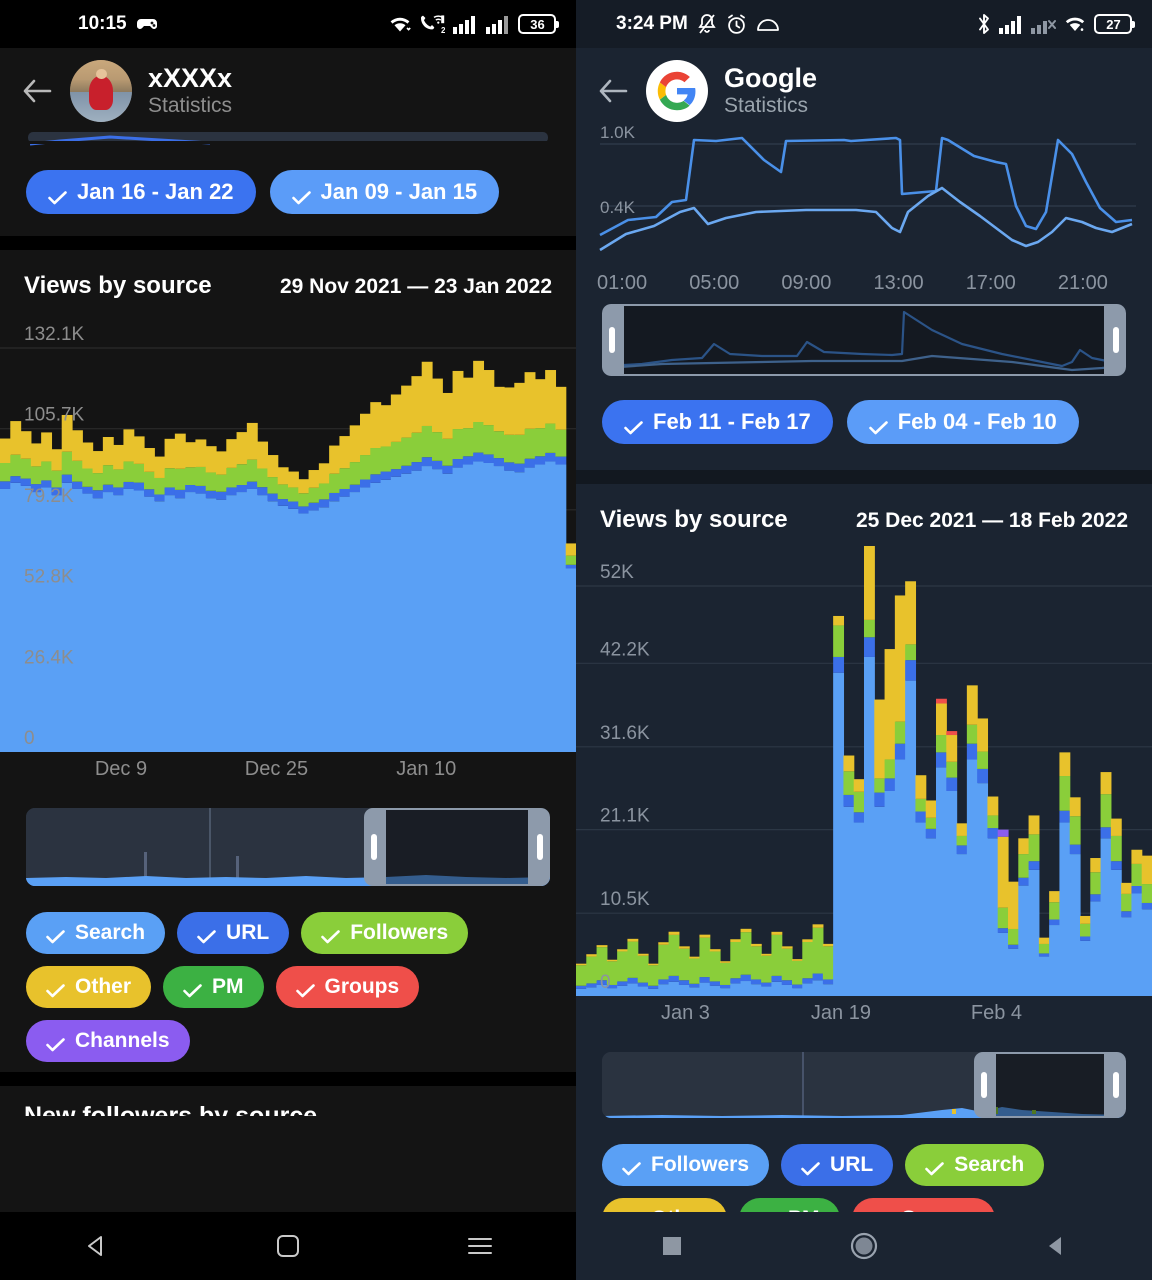 This screenshot has width=1152, height=1280. What do you see at coordinates (155, 191) in the screenshot?
I see `date-chip-label: Jan 16 - Jan 22` at bounding box center [155, 191].